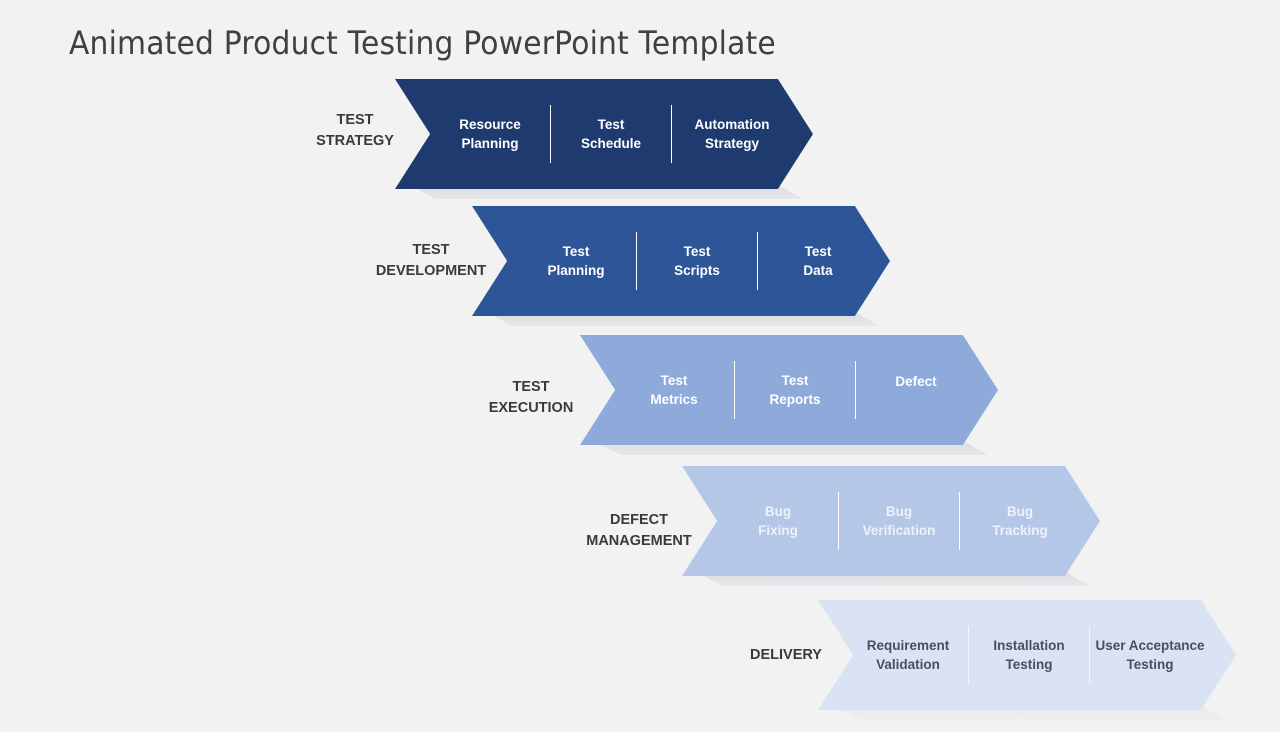  Describe the element at coordinates (732, 134) in the screenshot. I see `stage-item: Automation Strategy` at that location.